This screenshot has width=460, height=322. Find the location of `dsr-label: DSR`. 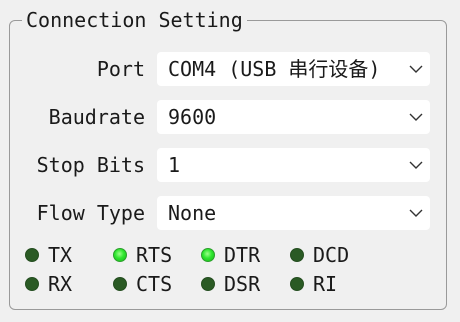

dsr-label: DSR is located at coordinates (242, 284).